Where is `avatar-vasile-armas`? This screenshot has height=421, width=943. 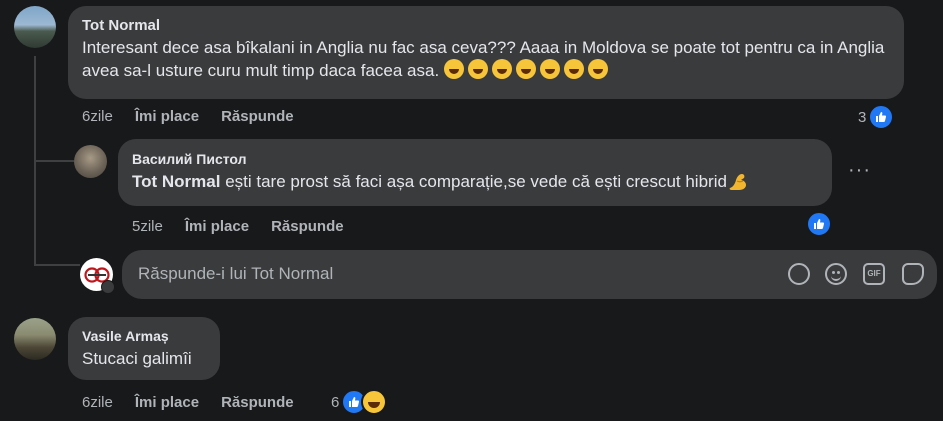
avatar-vasile-armas is located at coordinates (35, 339).